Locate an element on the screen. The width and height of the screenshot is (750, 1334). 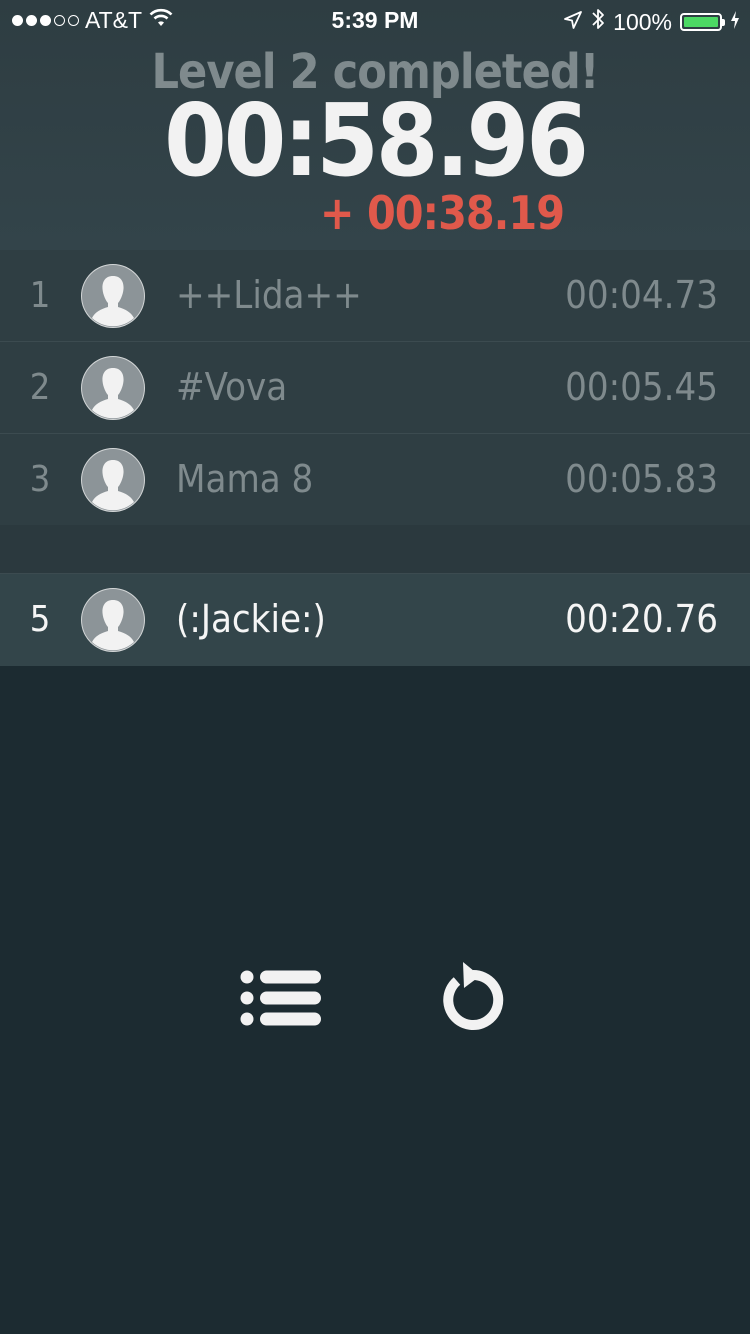
leaderboard-row: 1 ++Lida++ 00:04.73 is located at coordinates (375, 296).